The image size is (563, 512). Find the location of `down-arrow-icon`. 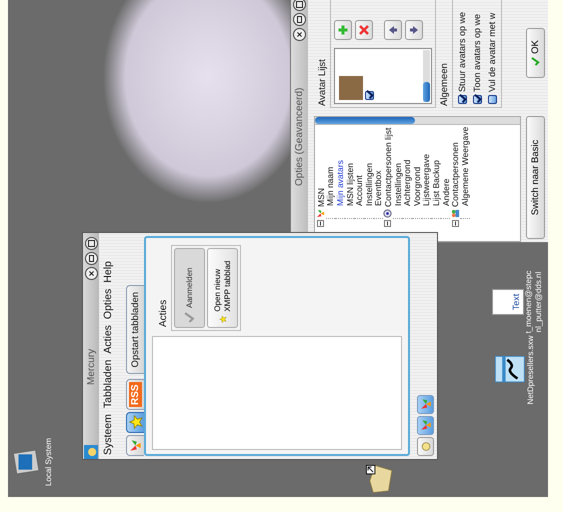

down-arrow-icon is located at coordinates (414, 30).